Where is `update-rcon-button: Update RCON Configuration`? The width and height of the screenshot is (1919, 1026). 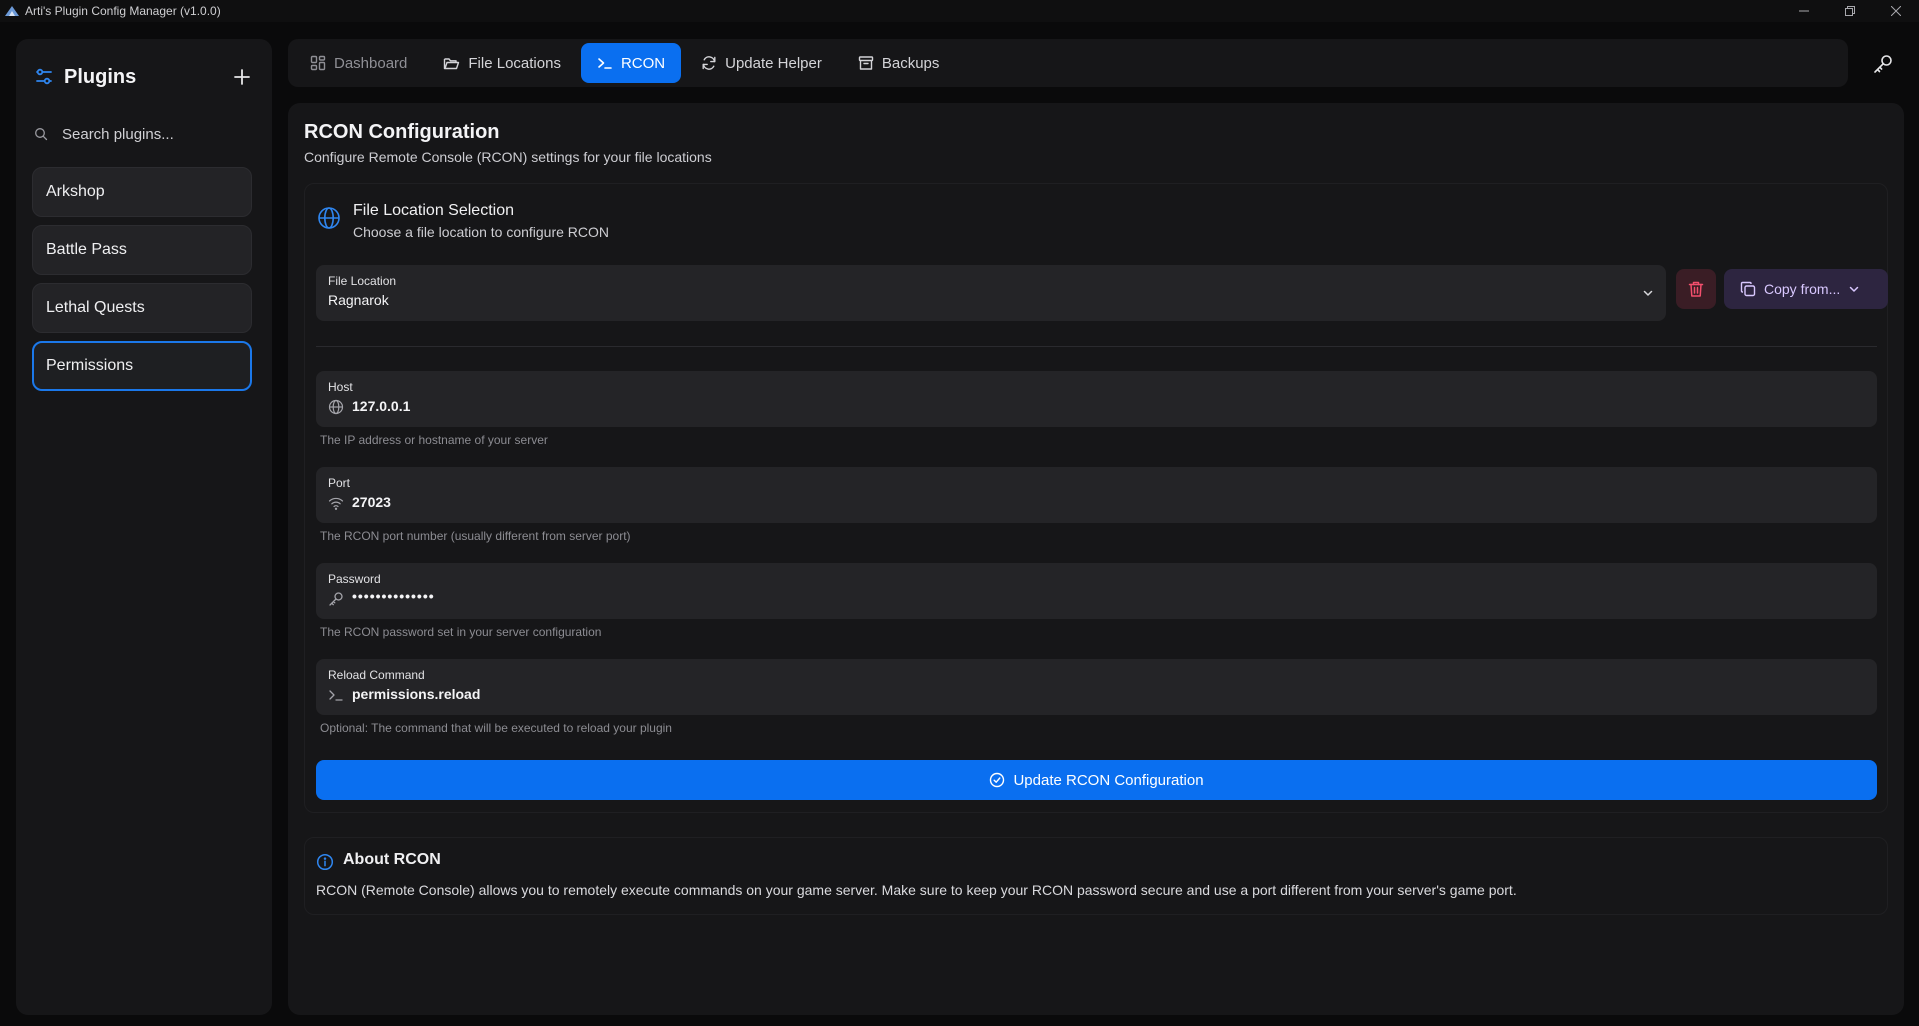
update-rcon-button: Update RCON Configuration is located at coordinates (1096, 780).